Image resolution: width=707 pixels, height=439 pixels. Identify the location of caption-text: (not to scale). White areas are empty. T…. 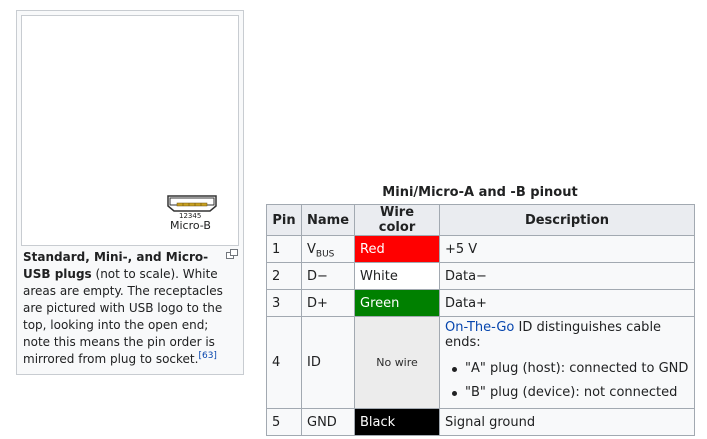
(123, 316).